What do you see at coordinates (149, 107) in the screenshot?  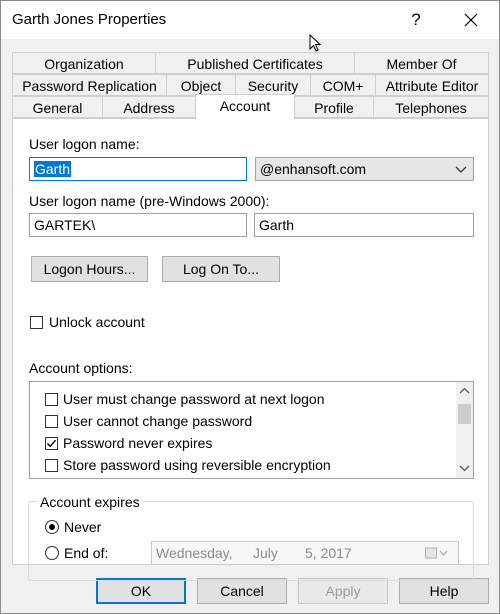 I see `tab-address: Address` at bounding box center [149, 107].